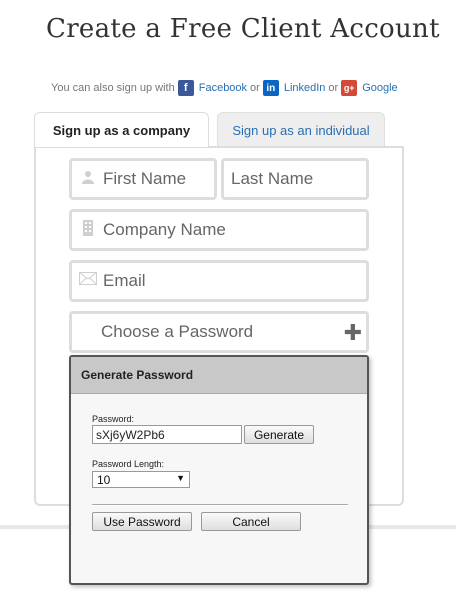 Image resolution: width=456 pixels, height=615 pixels. Describe the element at coordinates (255, 88) in the screenshot. I see `or-text-1: or` at that location.